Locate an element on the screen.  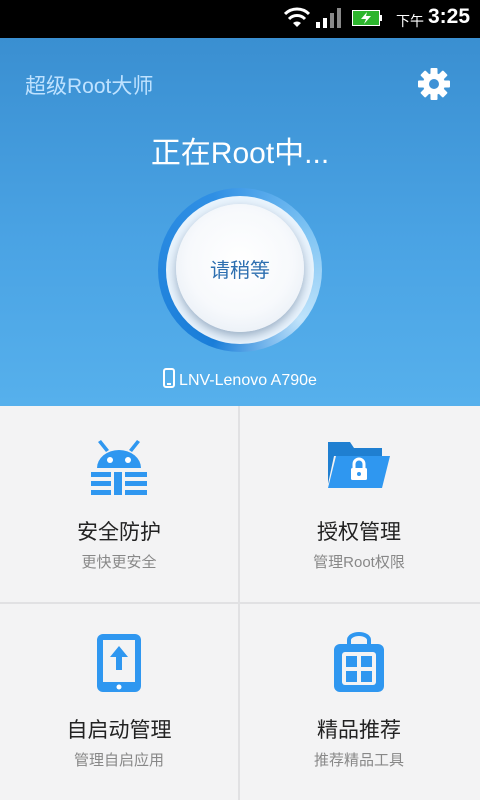
tile-autostart: 自启动管理 管理自启应用 is located at coordinates (119, 702).